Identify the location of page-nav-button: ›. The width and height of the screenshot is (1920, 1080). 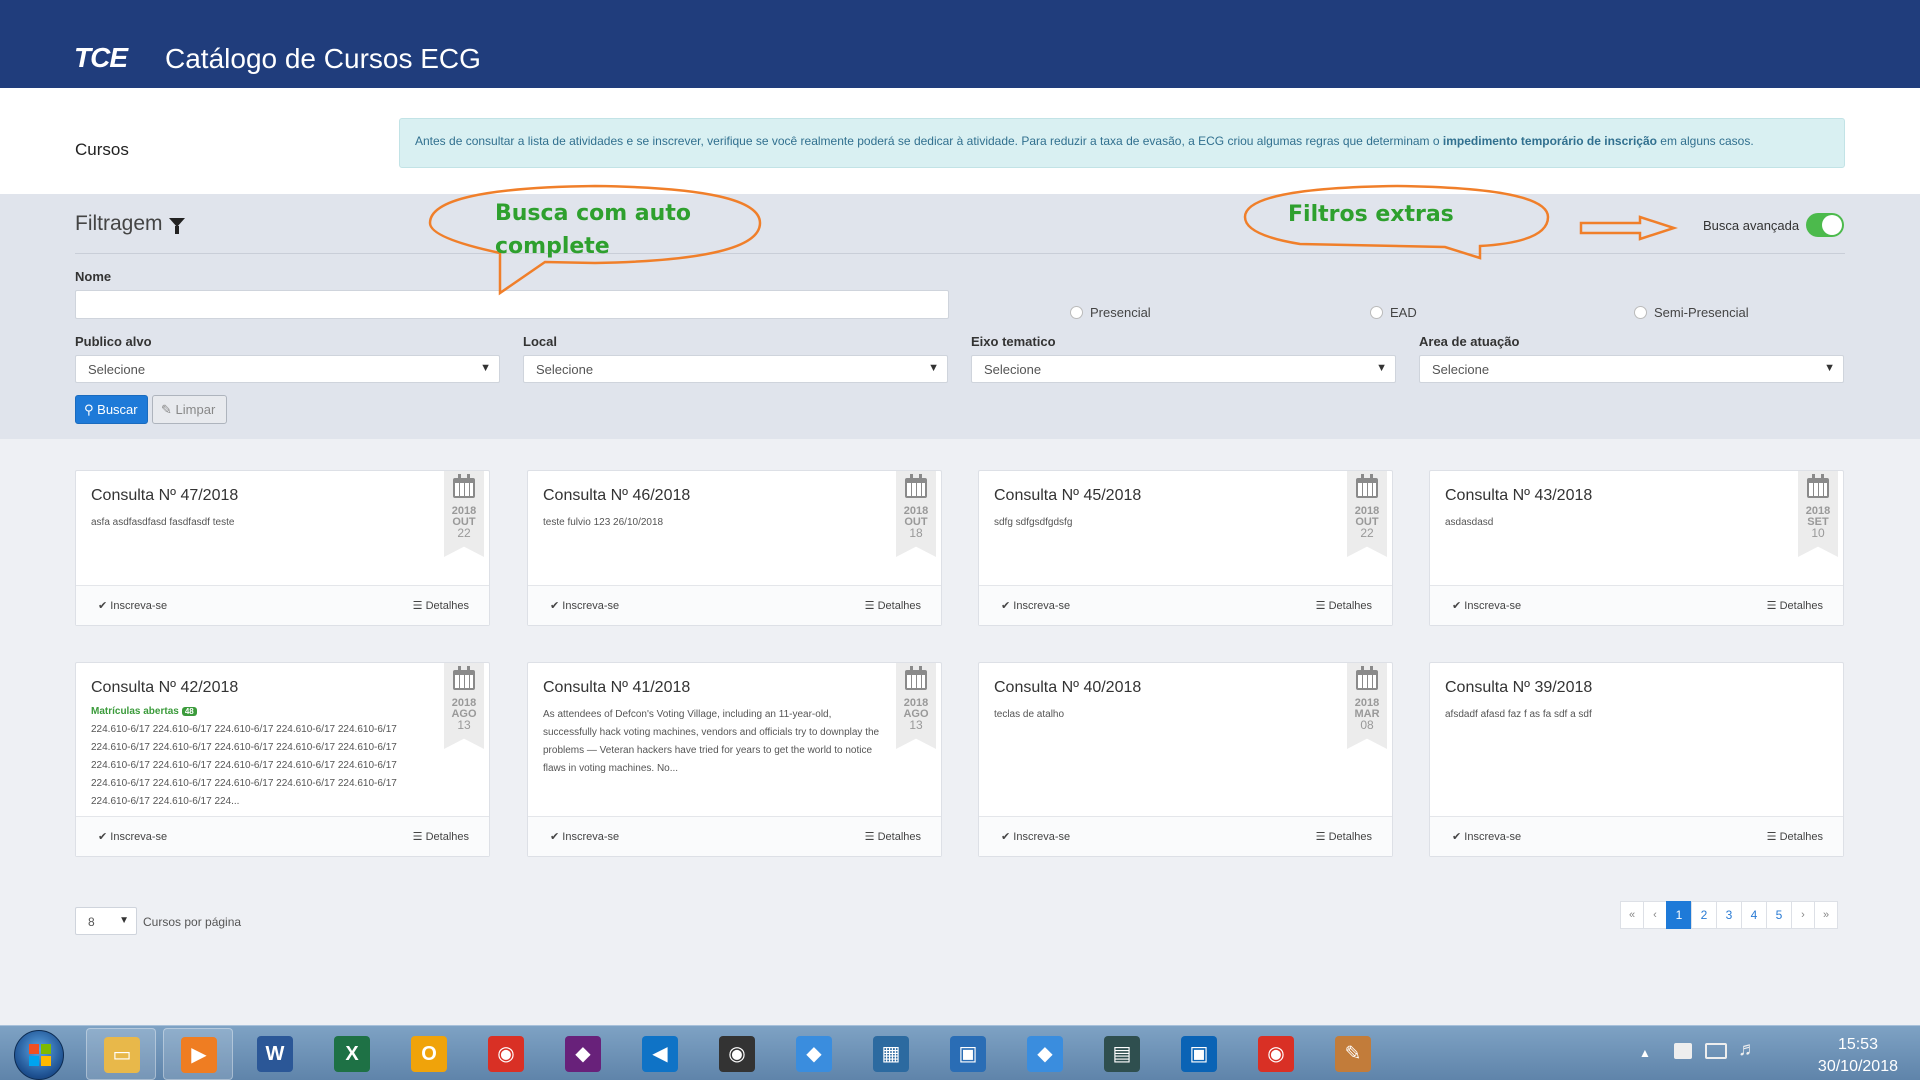
(1803, 915).